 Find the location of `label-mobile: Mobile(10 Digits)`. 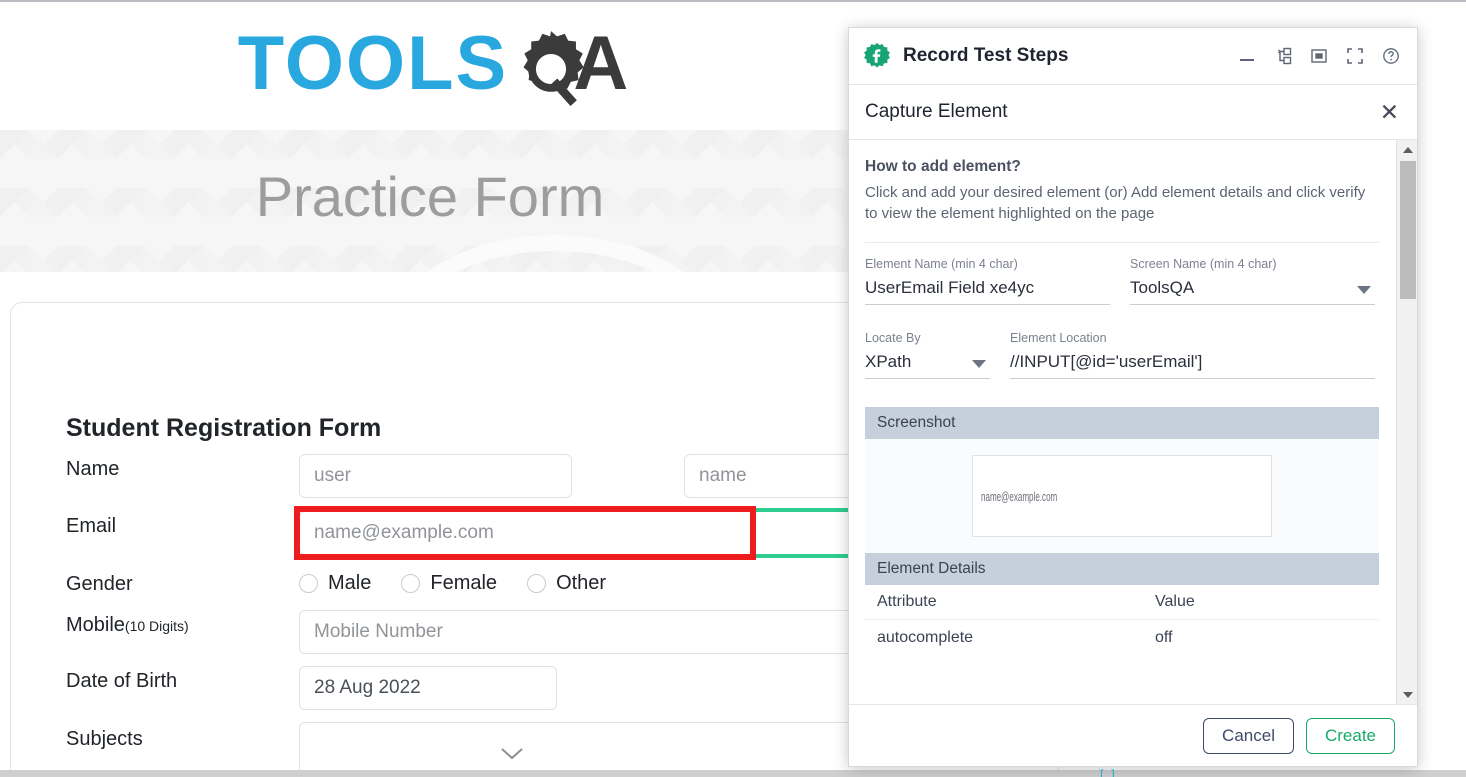

label-mobile: Mobile(10 Digits) is located at coordinates (127, 625).